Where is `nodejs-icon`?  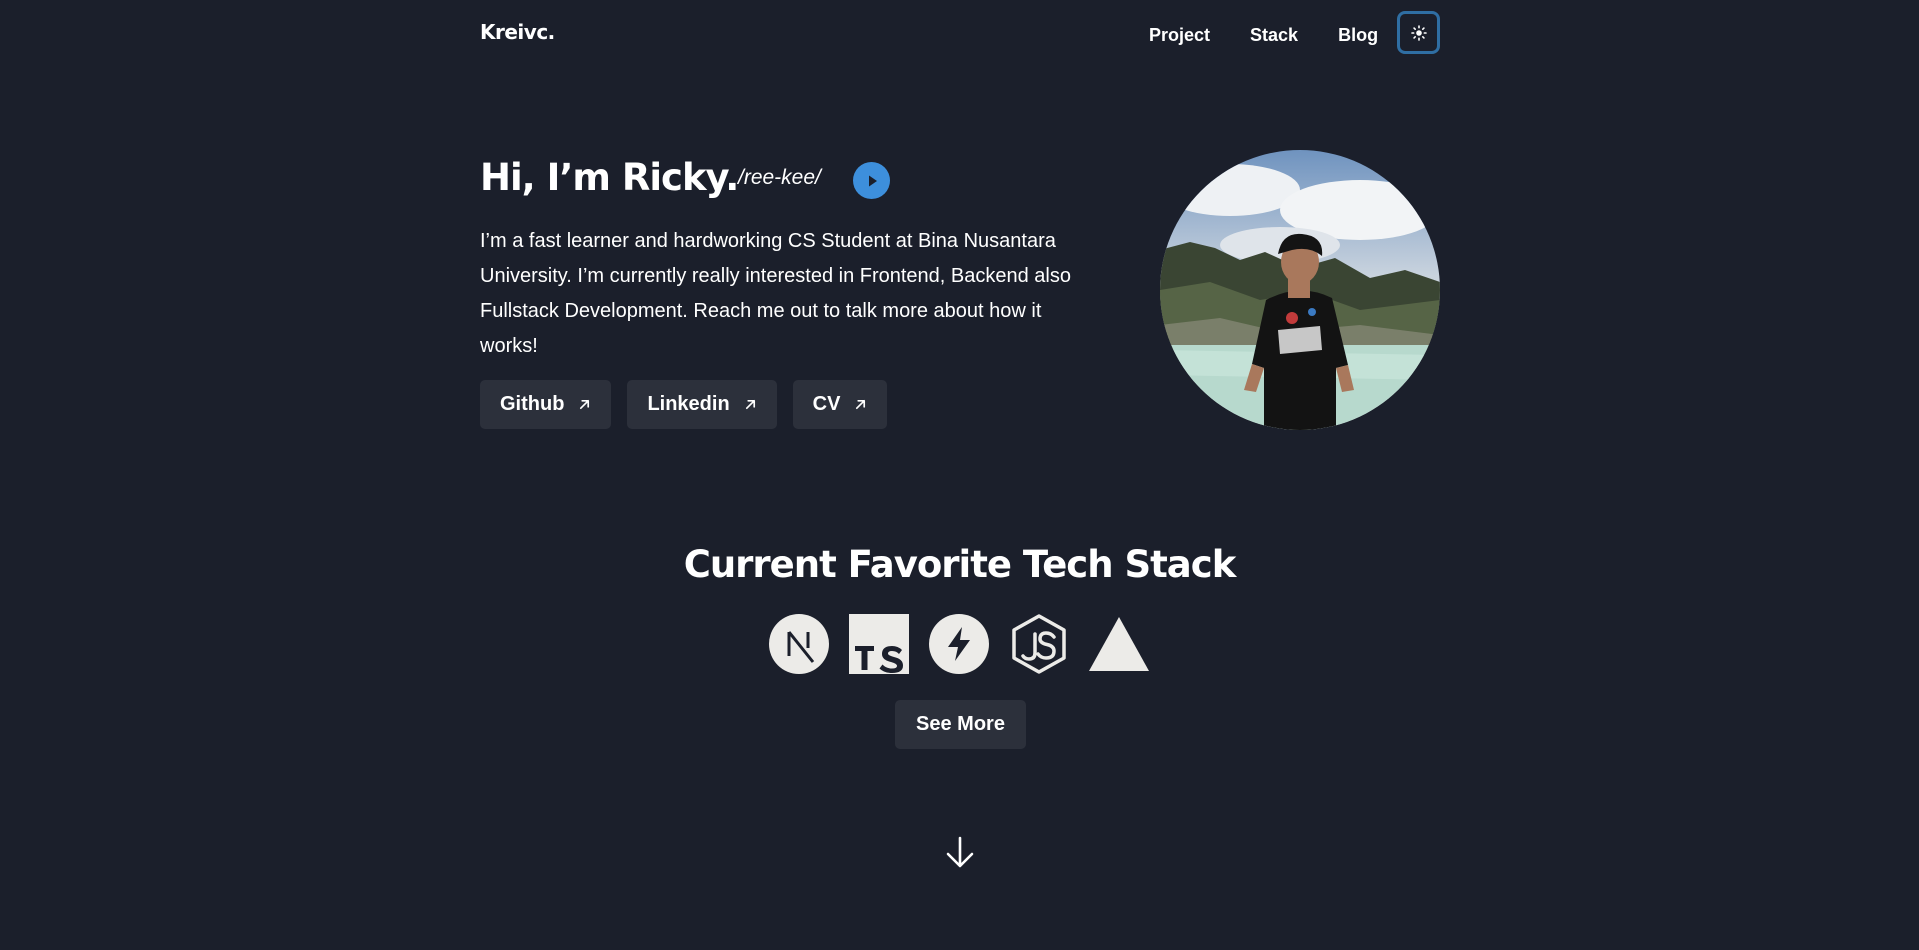 nodejs-icon is located at coordinates (1039, 644).